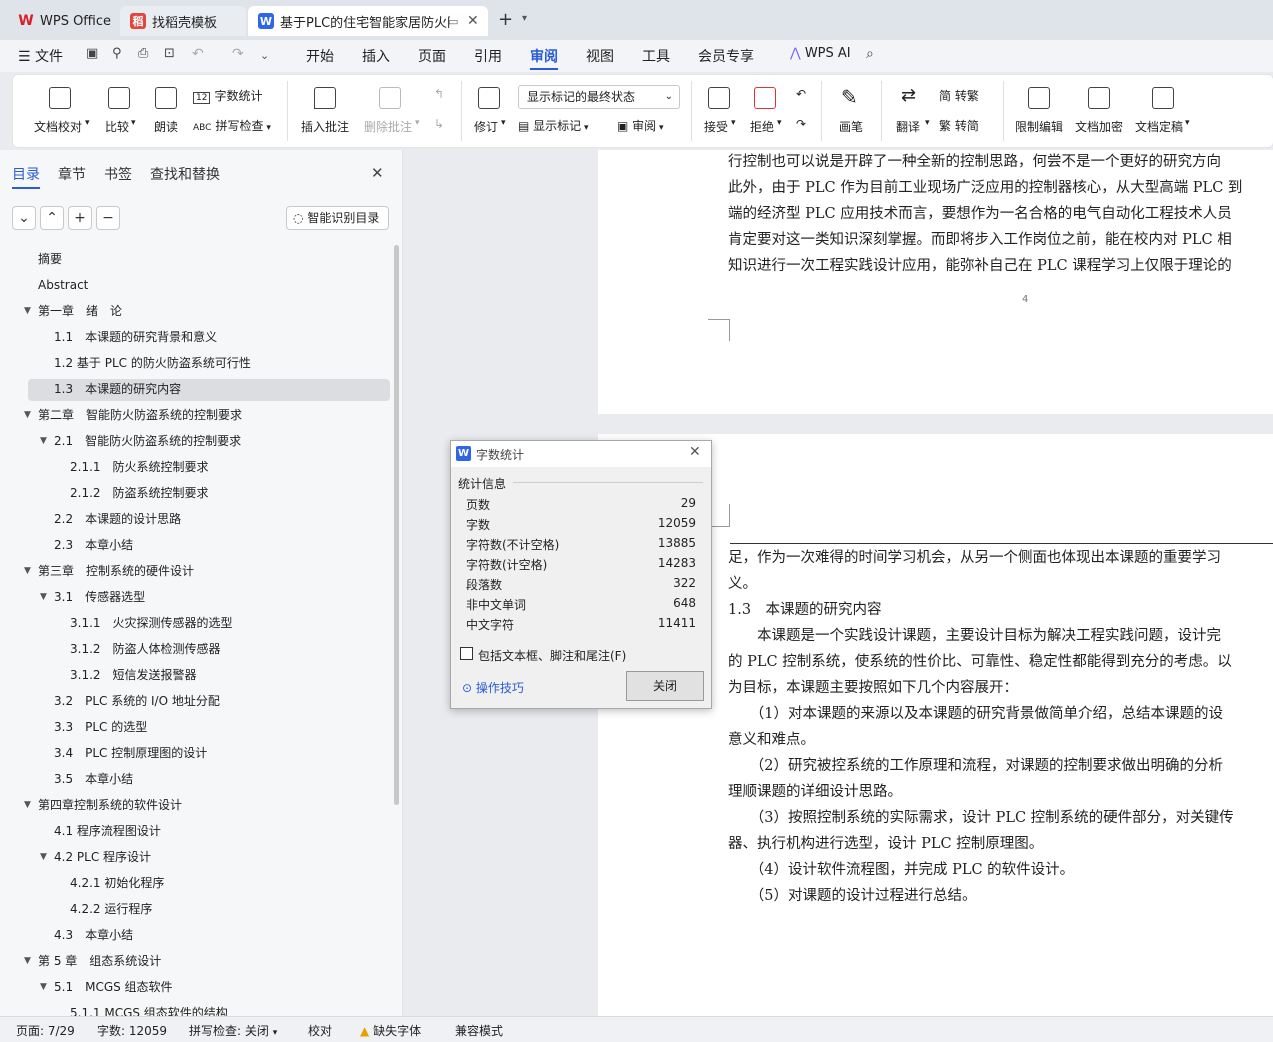  Describe the element at coordinates (489, 114) in the screenshot. I see `revise-button: 修订 ▾` at that location.